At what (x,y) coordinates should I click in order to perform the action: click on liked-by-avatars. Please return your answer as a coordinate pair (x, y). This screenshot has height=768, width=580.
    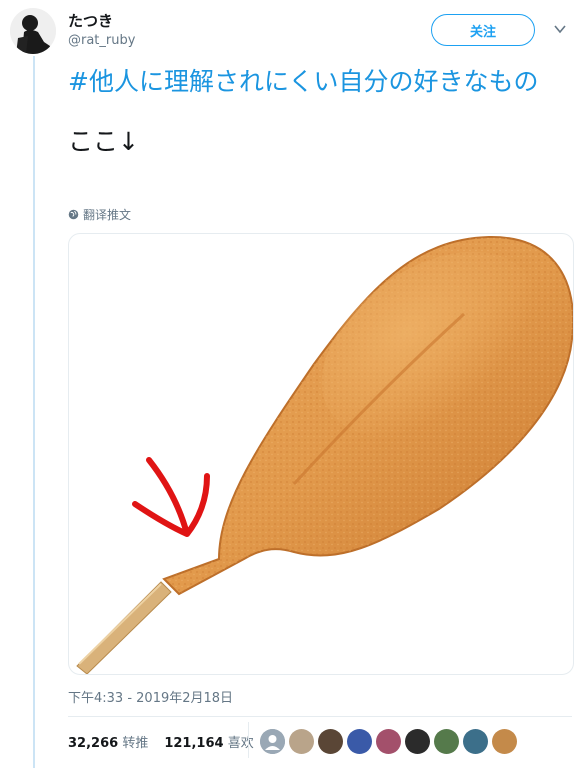
    Looking at the image, I should click on (388, 741).